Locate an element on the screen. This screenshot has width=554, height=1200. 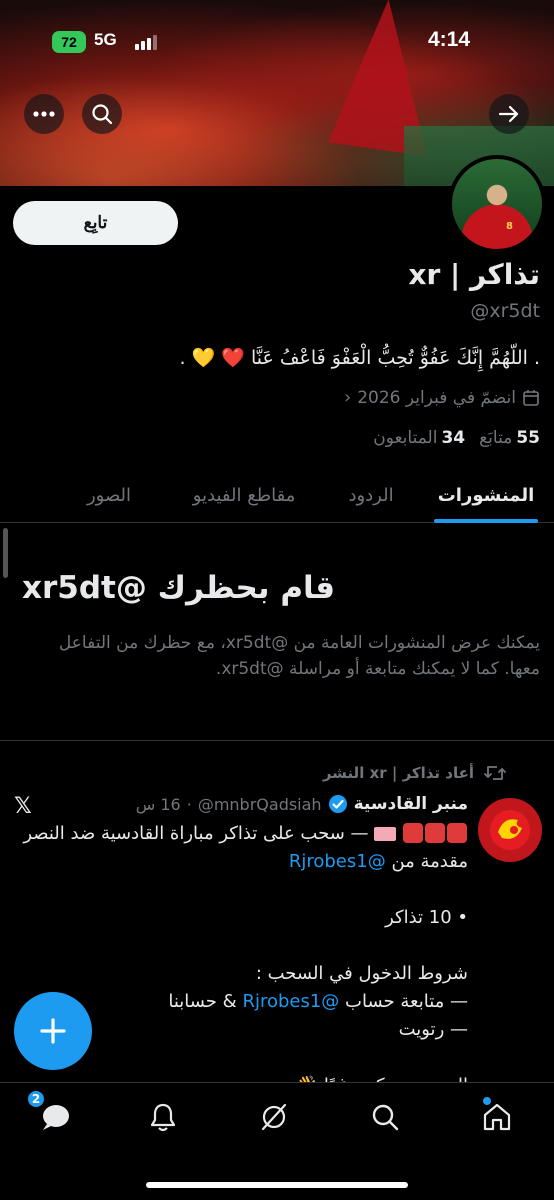
home-icon is located at coordinates (497, 1117).